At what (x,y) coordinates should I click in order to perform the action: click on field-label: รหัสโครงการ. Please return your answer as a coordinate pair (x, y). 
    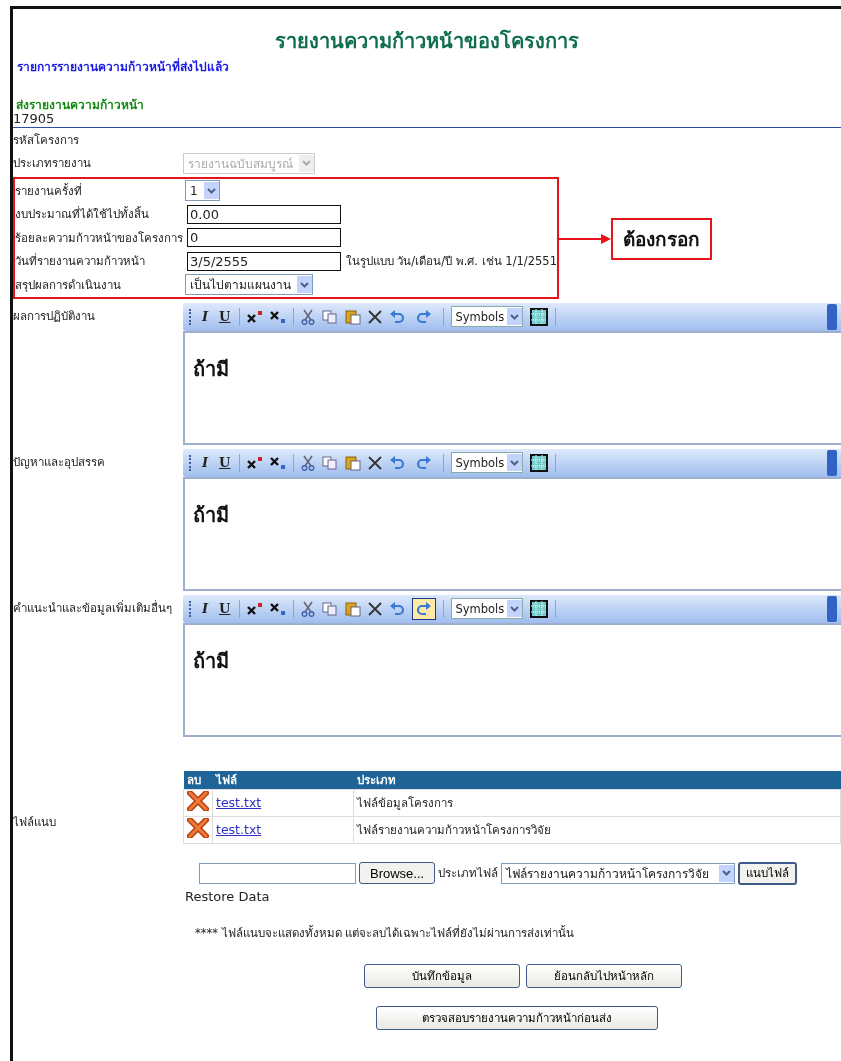
    Looking at the image, I should click on (46, 140).